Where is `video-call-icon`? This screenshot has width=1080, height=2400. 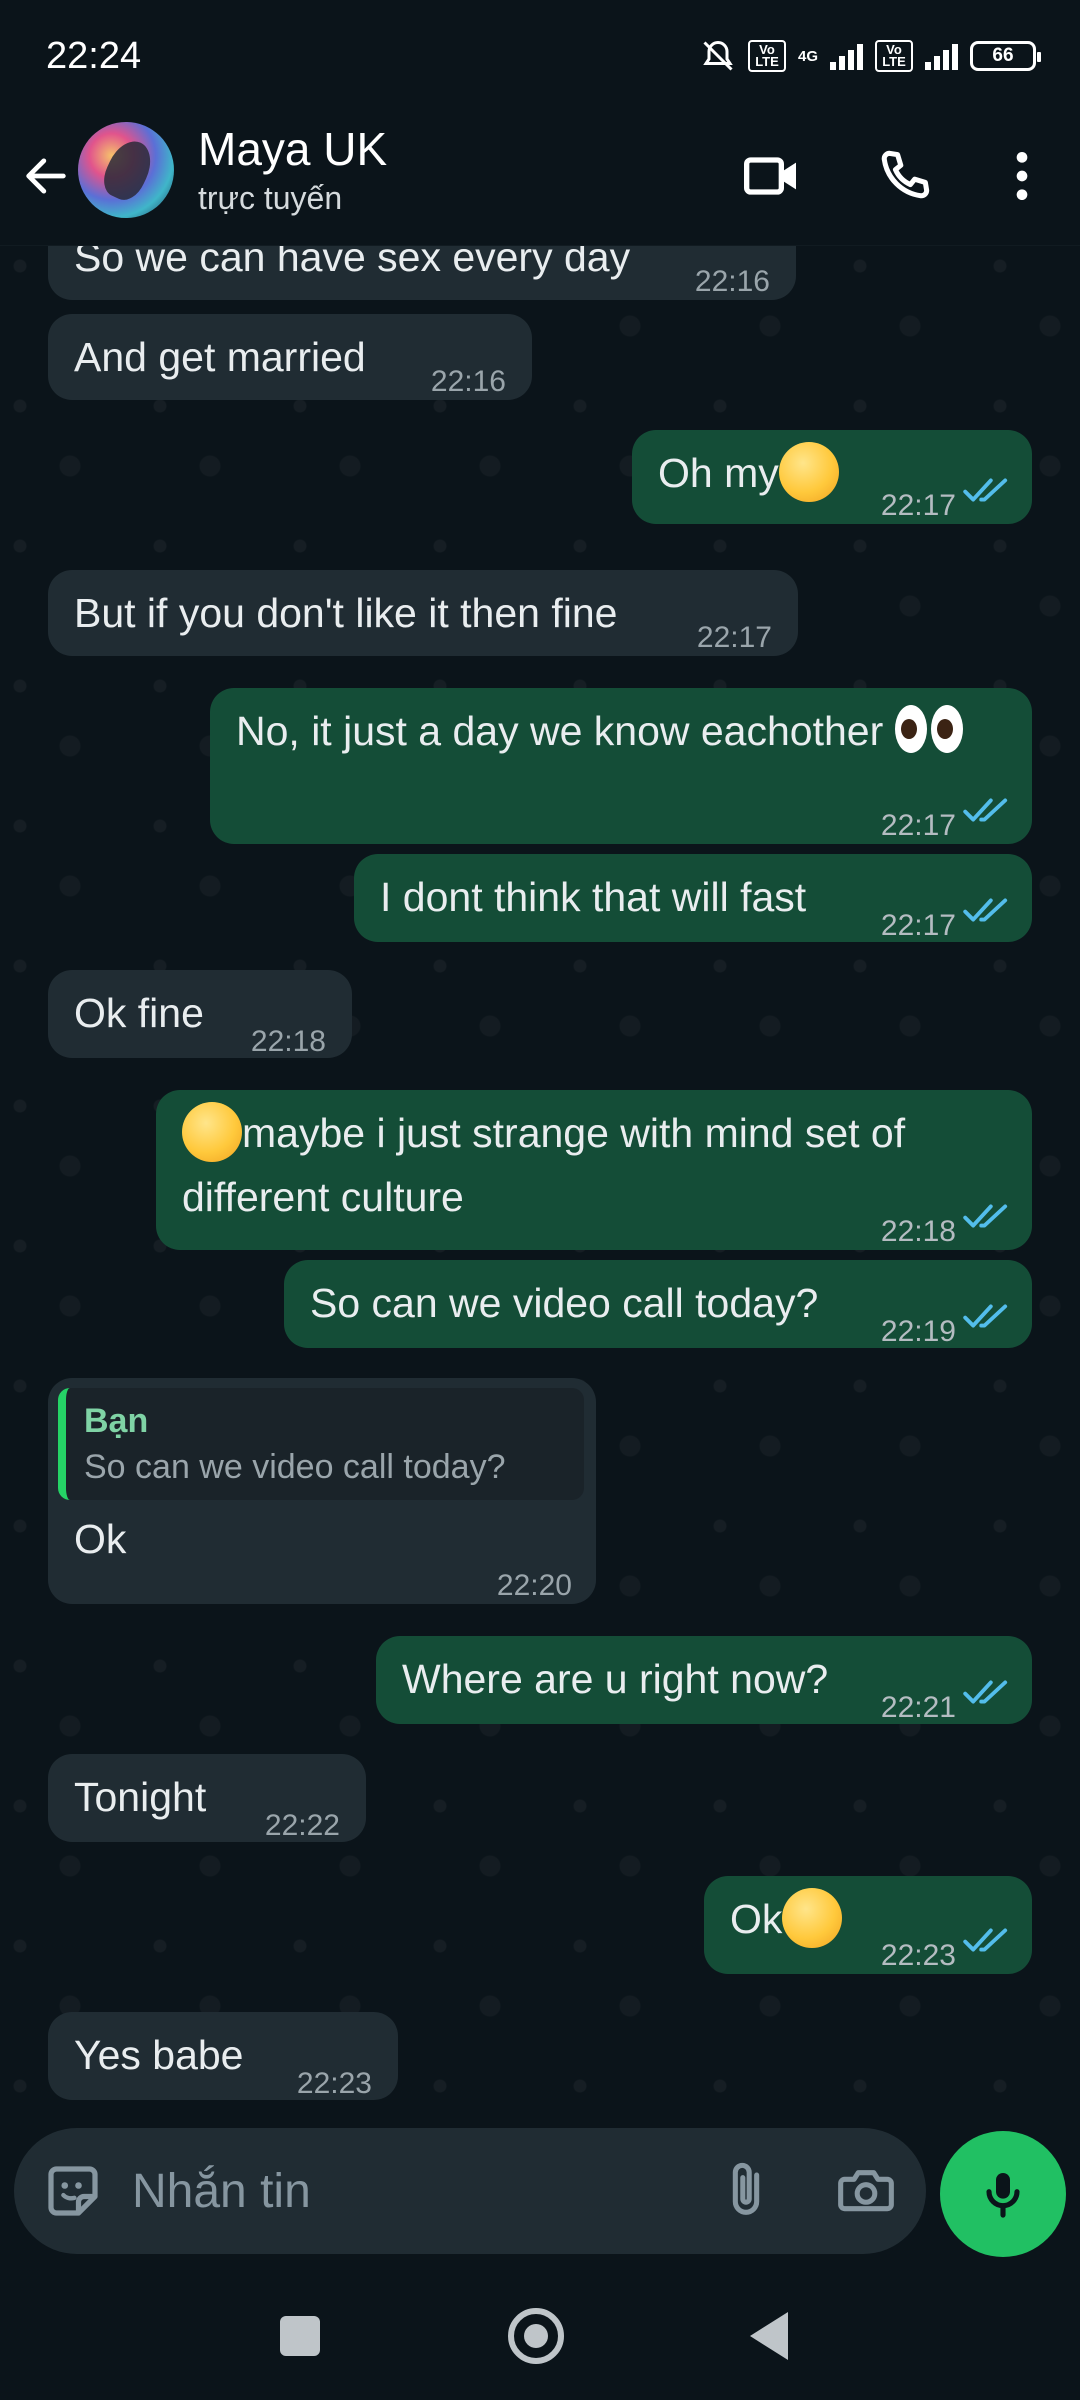 video-call-icon is located at coordinates (772, 176).